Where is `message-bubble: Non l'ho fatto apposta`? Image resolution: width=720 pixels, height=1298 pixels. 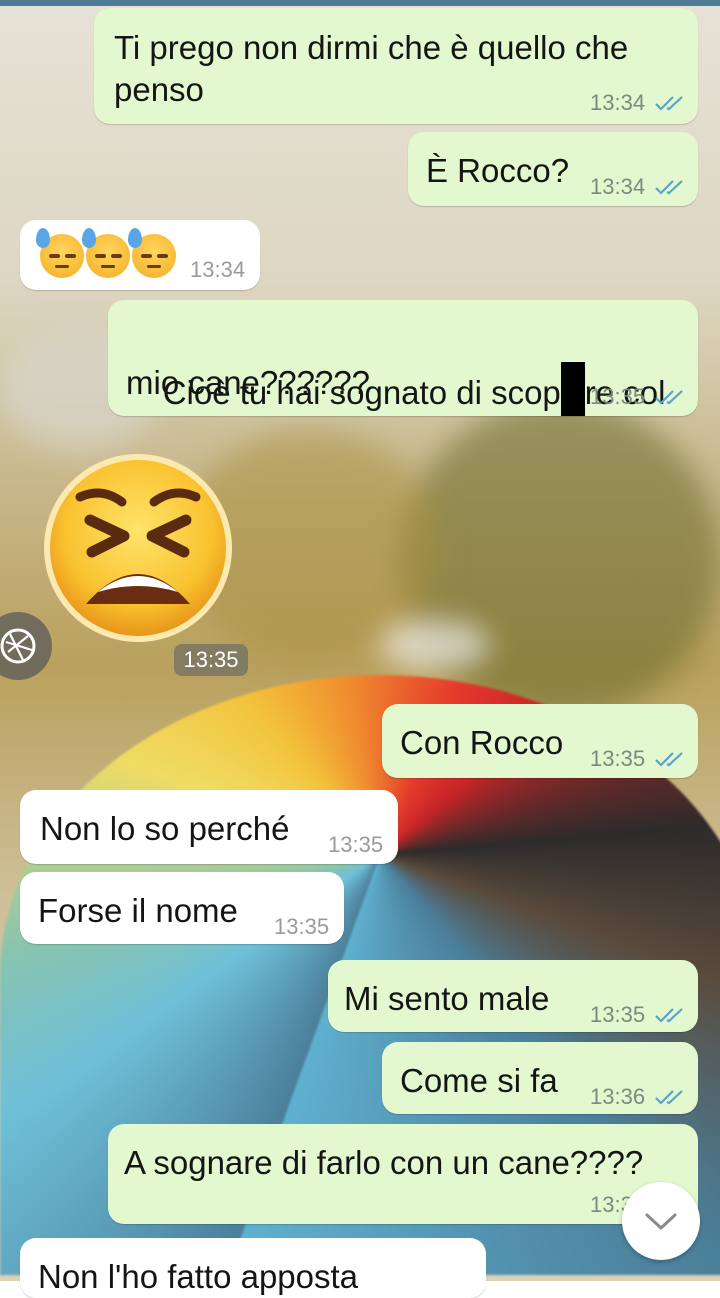
message-bubble: Non l'ho fatto apposta is located at coordinates (253, 1268).